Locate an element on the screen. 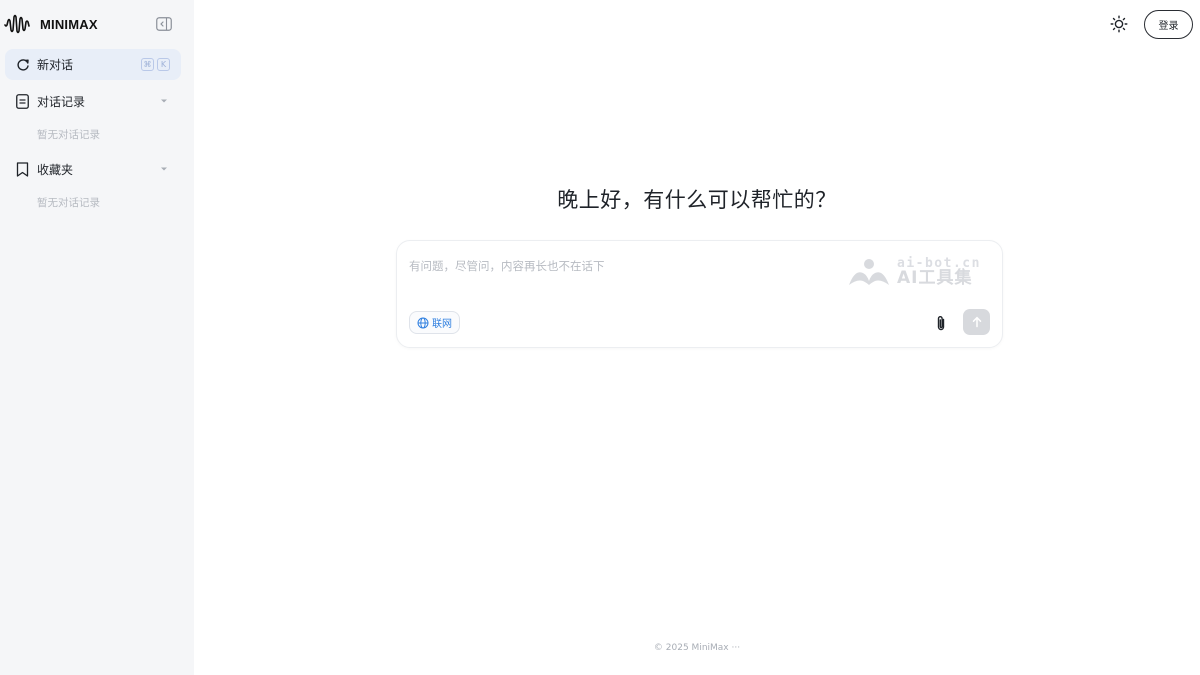 This screenshot has height=675, width=1200. footer-copyright: © 2025 MiniMax ··· is located at coordinates (697, 648).